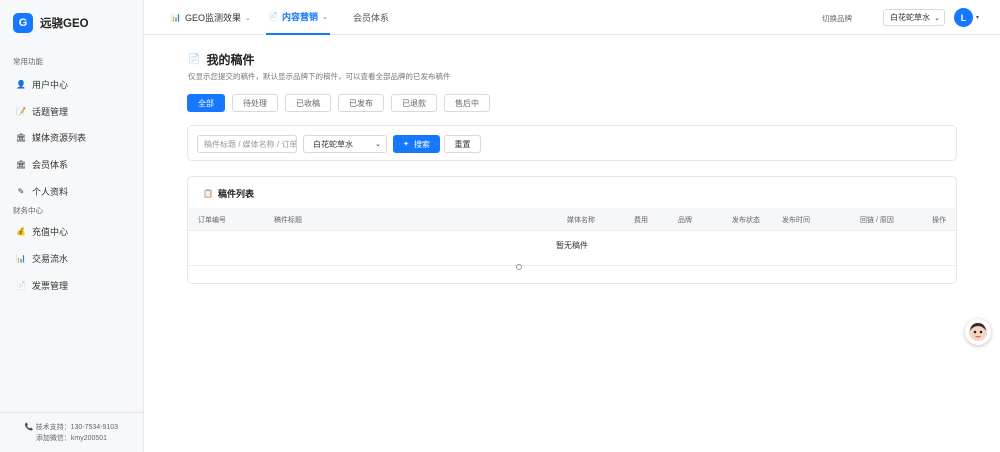 The height and width of the screenshot is (452, 1000). What do you see at coordinates (581, 220) in the screenshot?
I see `column-media: 媒体名称` at bounding box center [581, 220].